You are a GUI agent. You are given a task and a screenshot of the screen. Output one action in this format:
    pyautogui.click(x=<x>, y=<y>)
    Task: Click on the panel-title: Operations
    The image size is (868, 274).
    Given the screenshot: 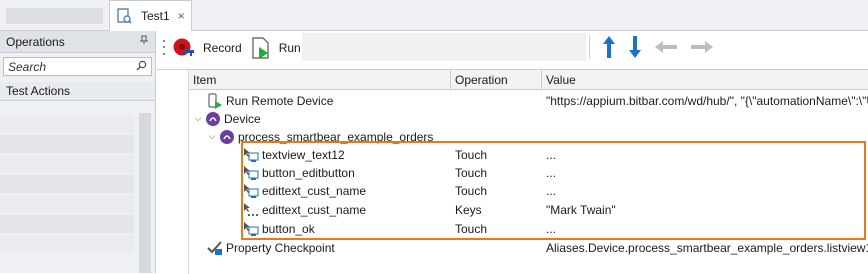 What is the action you would take?
    pyautogui.click(x=35, y=41)
    